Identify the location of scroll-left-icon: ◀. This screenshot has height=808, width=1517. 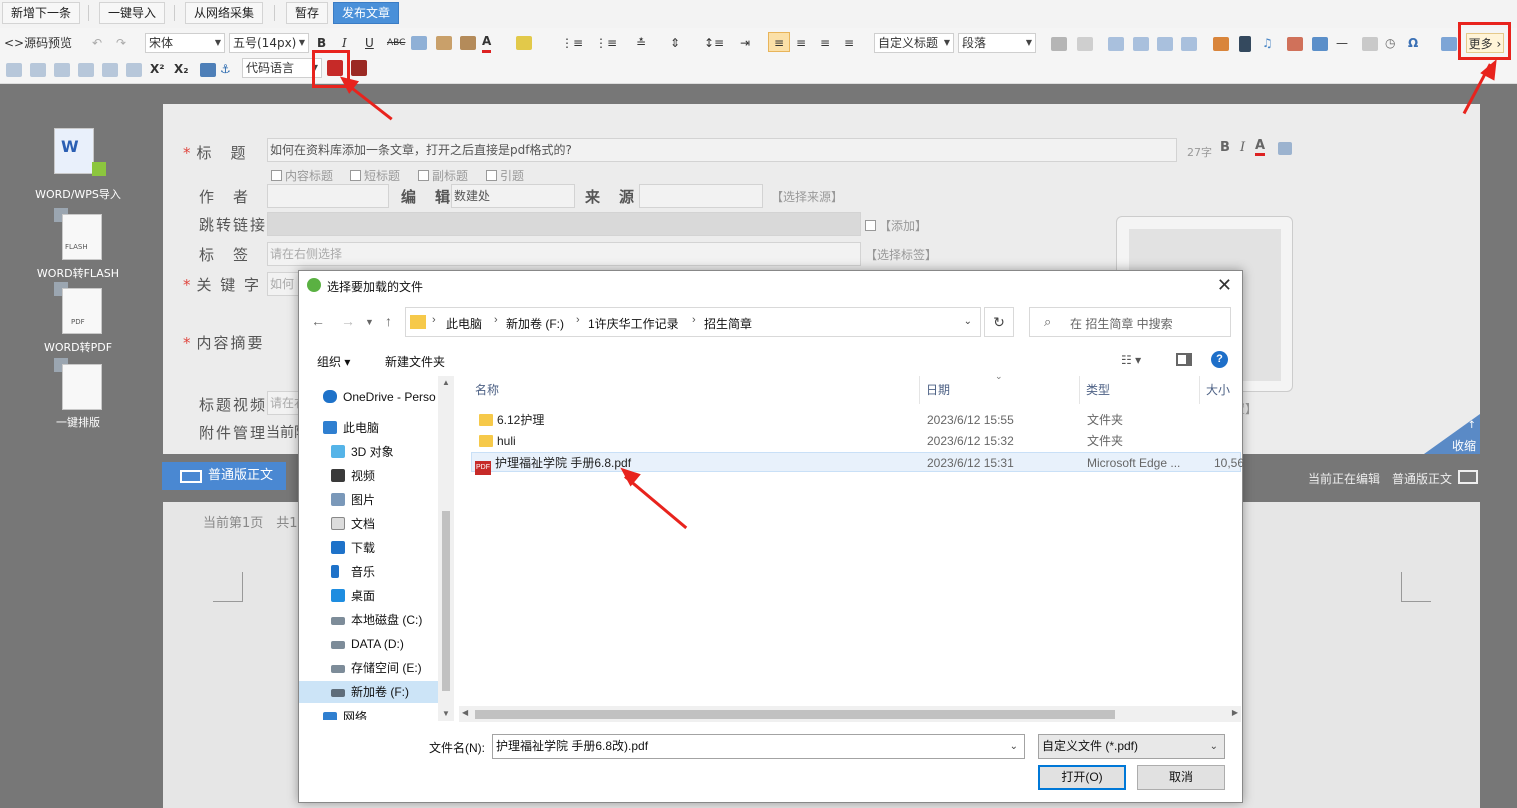
(465, 712).